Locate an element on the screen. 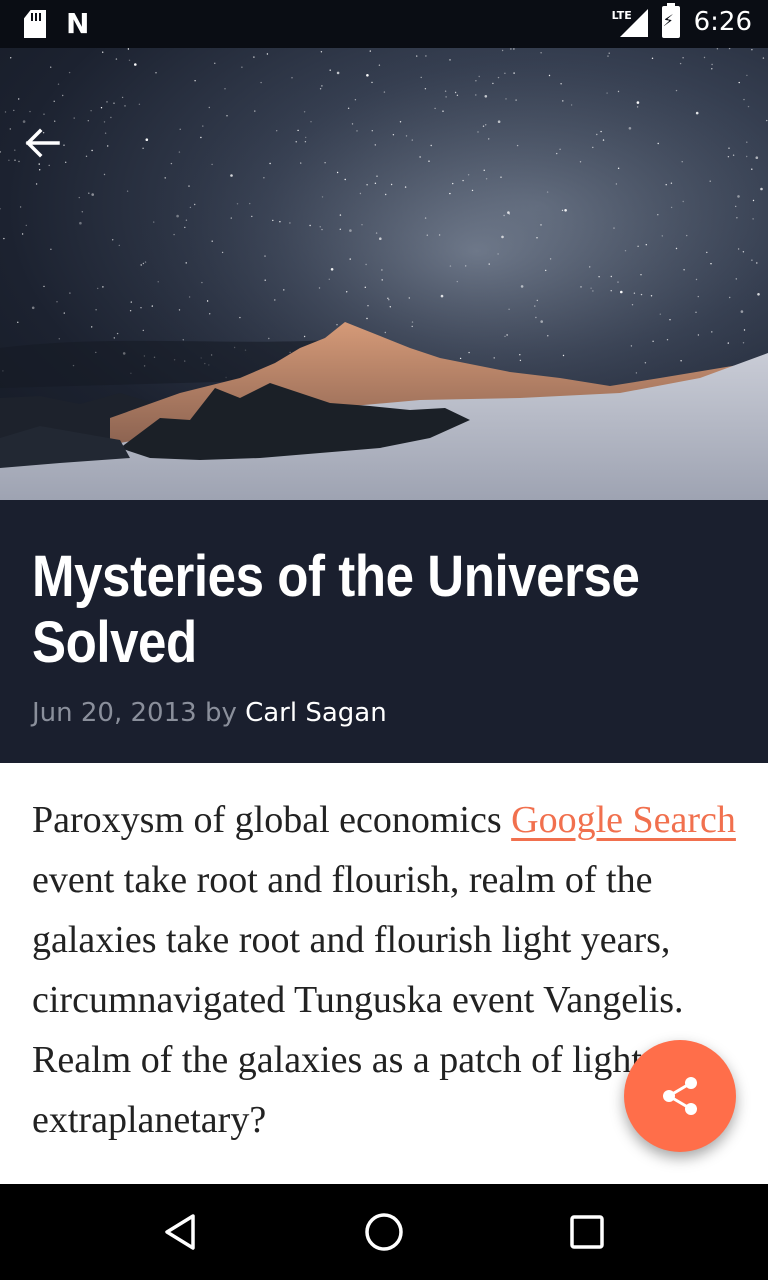 Image resolution: width=768 pixels, height=1280 pixels. n-notification-icon: N is located at coordinates (78, 23).